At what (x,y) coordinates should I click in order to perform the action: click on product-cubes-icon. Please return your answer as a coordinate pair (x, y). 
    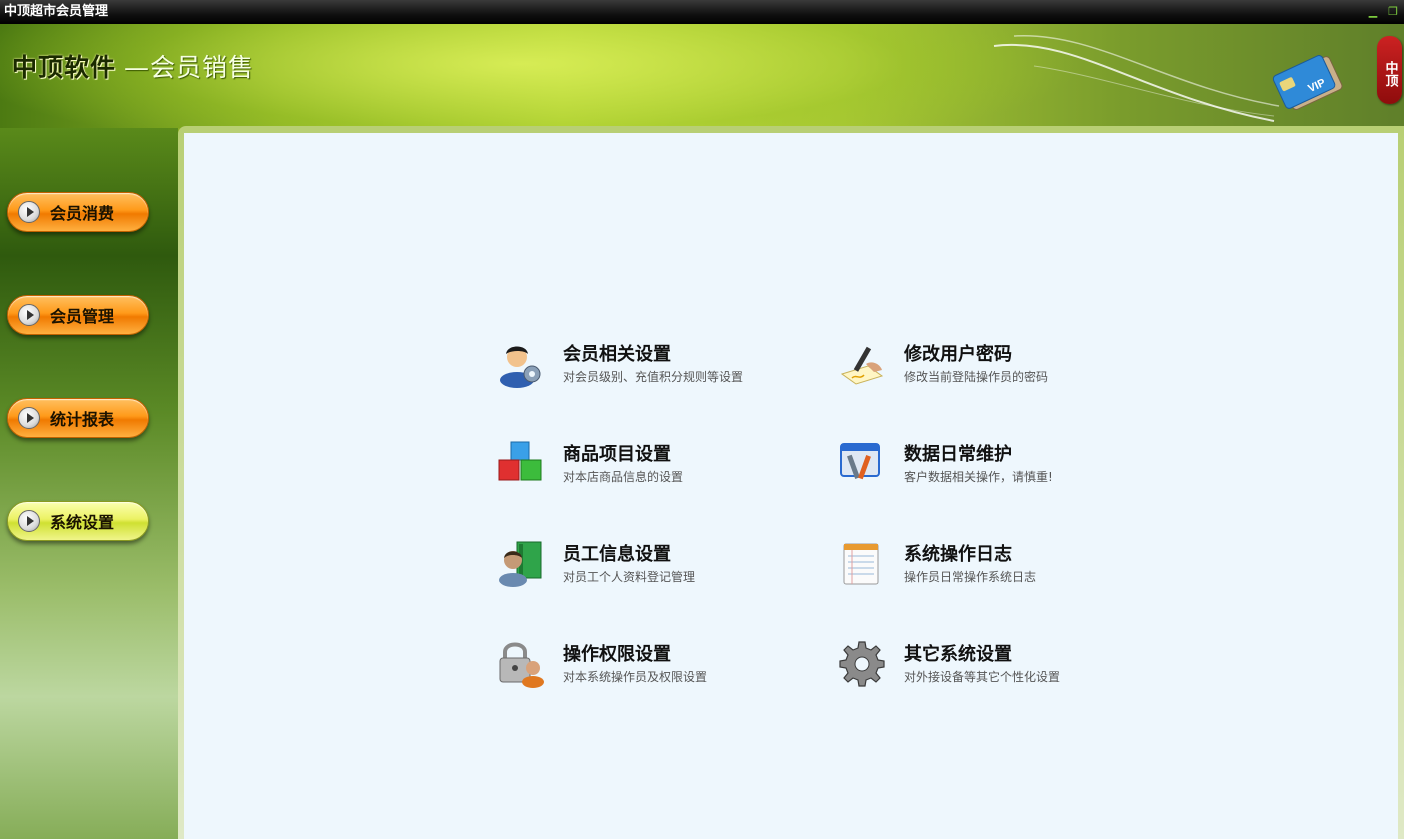
    Looking at the image, I should click on (520, 461).